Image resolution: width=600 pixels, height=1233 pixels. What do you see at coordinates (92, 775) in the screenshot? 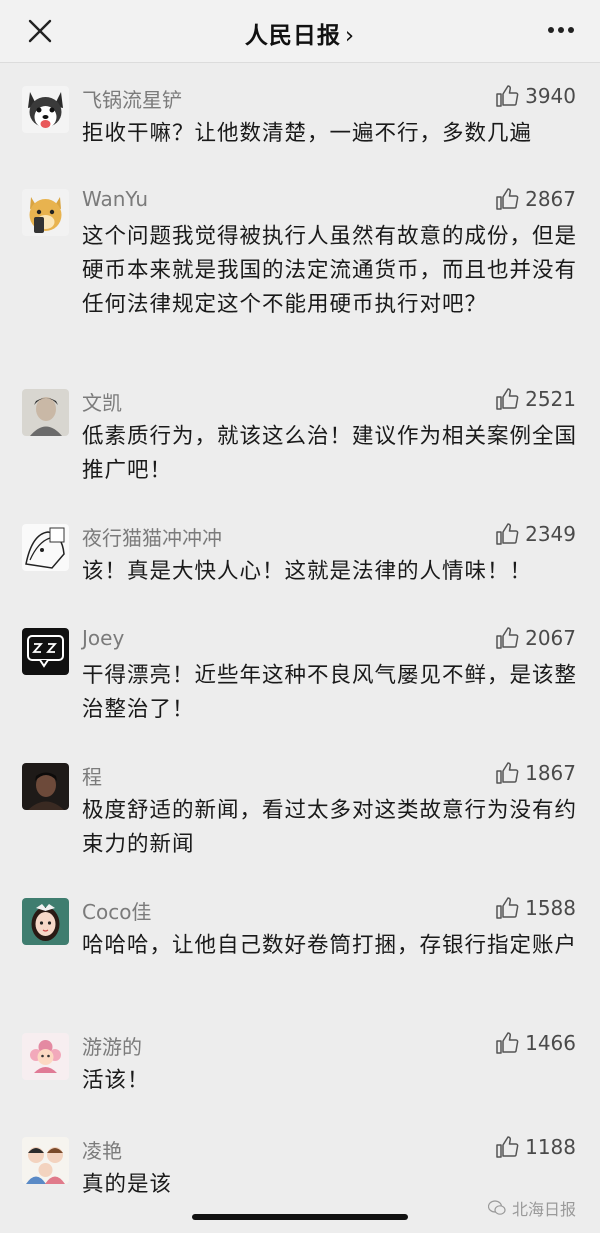
I see `commenter-name: 程` at bounding box center [92, 775].